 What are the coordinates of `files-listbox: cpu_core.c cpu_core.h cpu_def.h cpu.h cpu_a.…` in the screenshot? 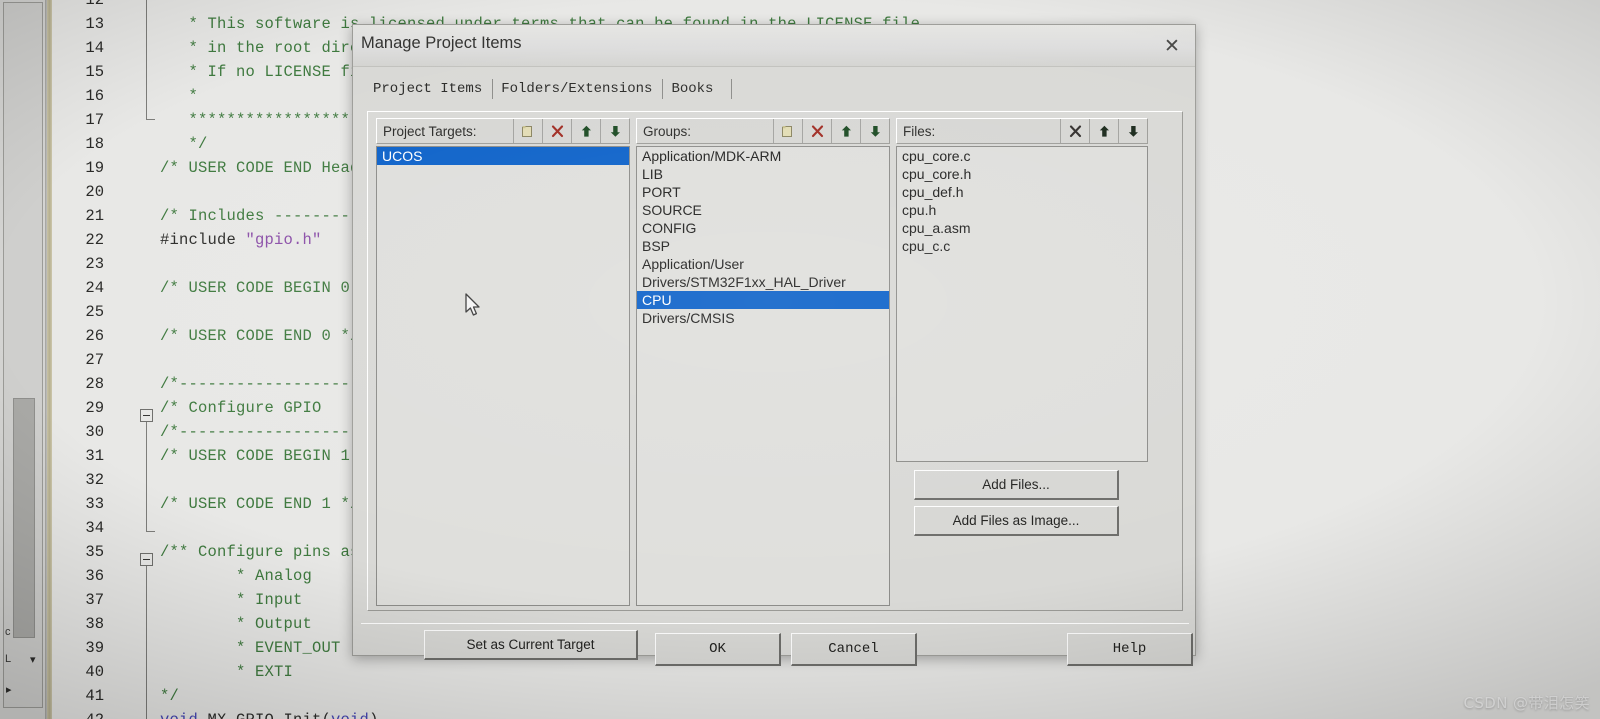 It's located at (1022, 304).